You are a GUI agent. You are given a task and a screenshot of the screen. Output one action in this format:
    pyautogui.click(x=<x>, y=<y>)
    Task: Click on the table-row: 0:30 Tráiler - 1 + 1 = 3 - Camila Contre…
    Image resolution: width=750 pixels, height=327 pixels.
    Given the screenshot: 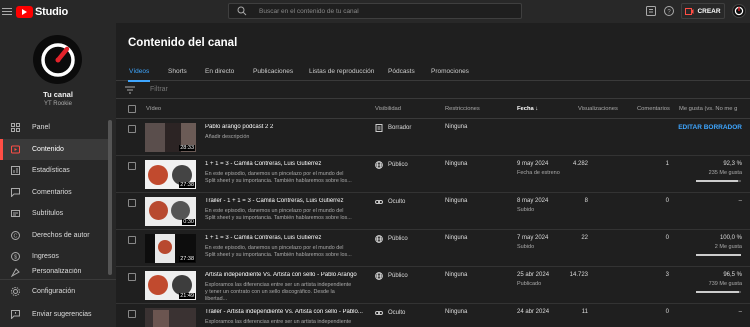 What is the action you would take?
    pyautogui.click(x=433, y=211)
    